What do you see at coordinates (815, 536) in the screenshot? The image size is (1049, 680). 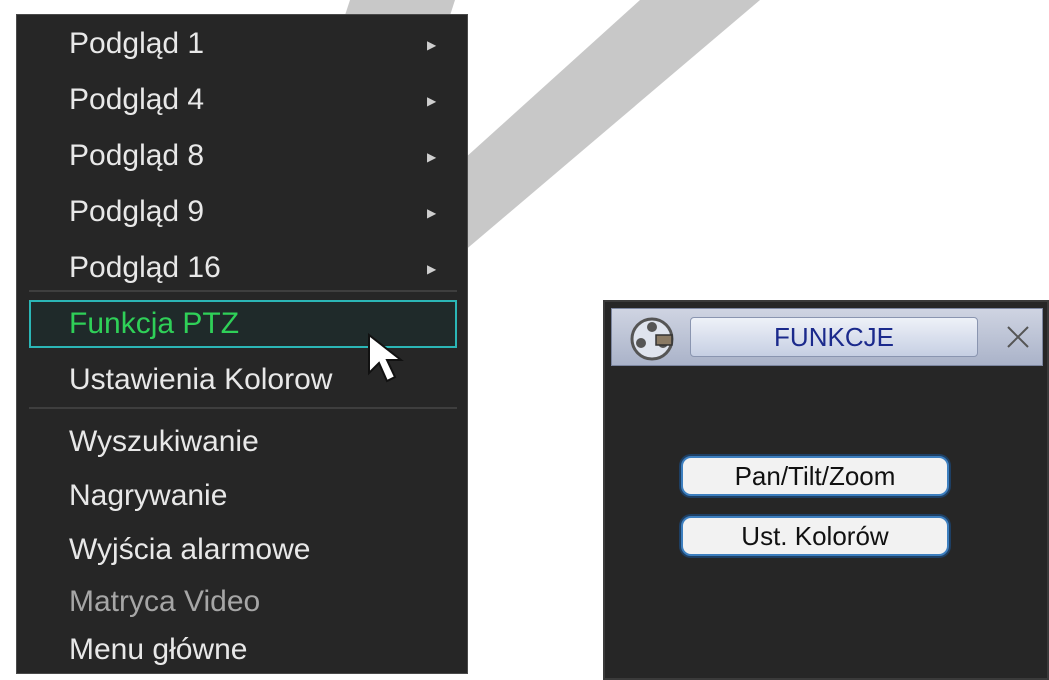 I see `color-settings-button: Ust. Kolorów` at bounding box center [815, 536].